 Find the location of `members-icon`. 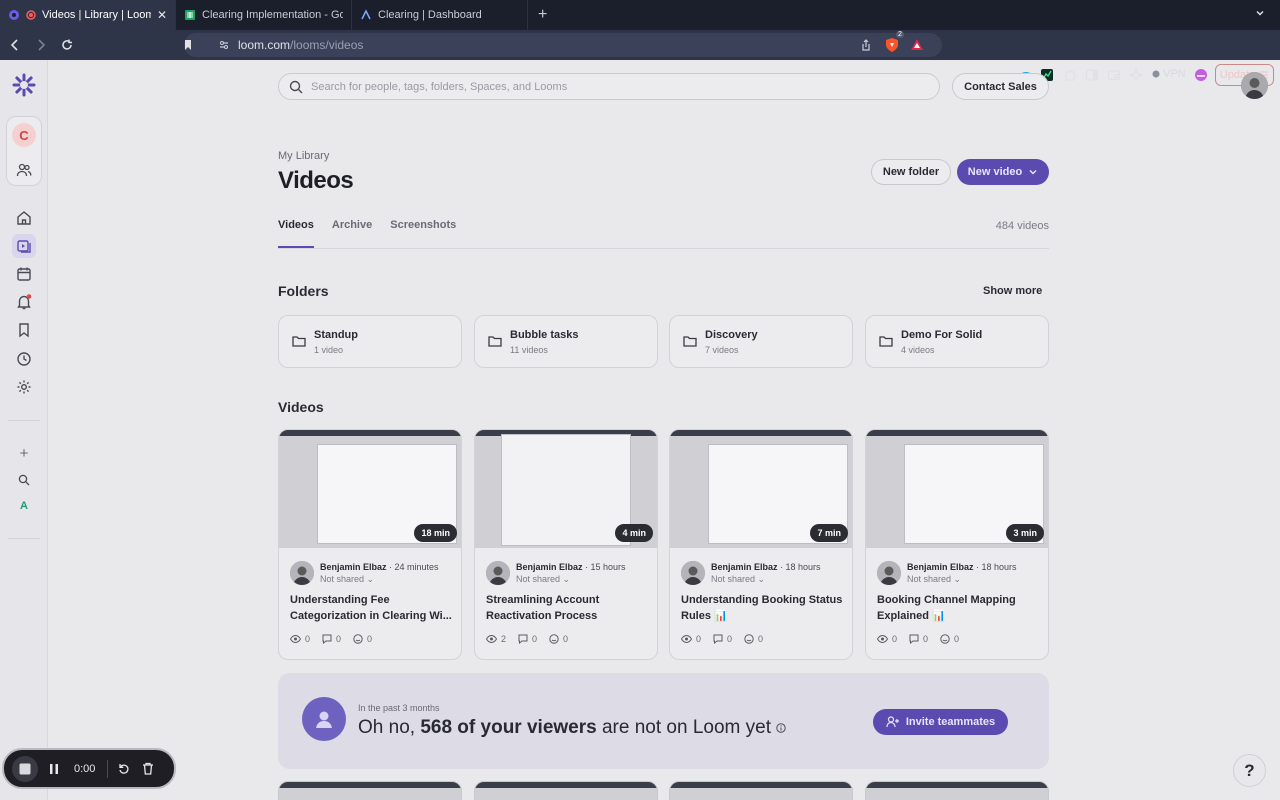

members-icon is located at coordinates (24, 170).